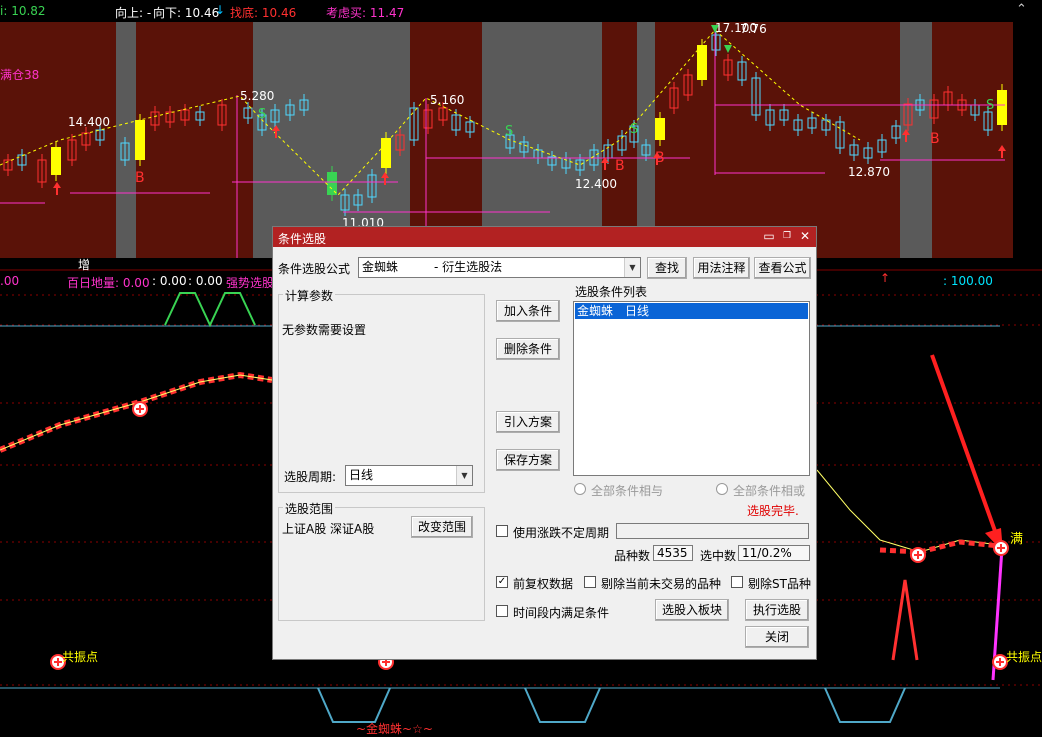 The width and height of the screenshot is (1042, 737). Describe the element at coordinates (968, 281) in the screenshot. I see `ind-label-value: : 100.00` at that location.